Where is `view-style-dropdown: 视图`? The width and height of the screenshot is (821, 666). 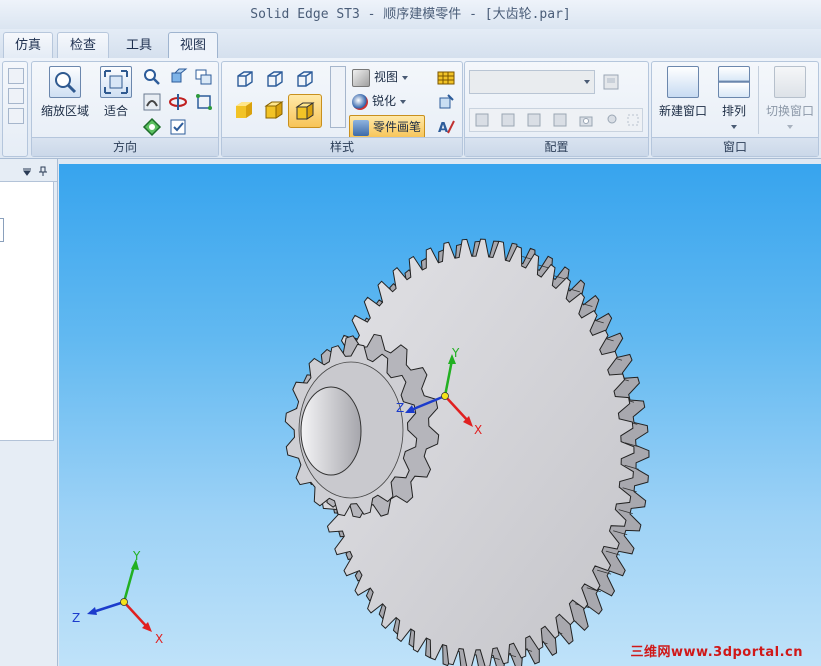
view-style-dropdown: 视图 is located at coordinates (380, 77).